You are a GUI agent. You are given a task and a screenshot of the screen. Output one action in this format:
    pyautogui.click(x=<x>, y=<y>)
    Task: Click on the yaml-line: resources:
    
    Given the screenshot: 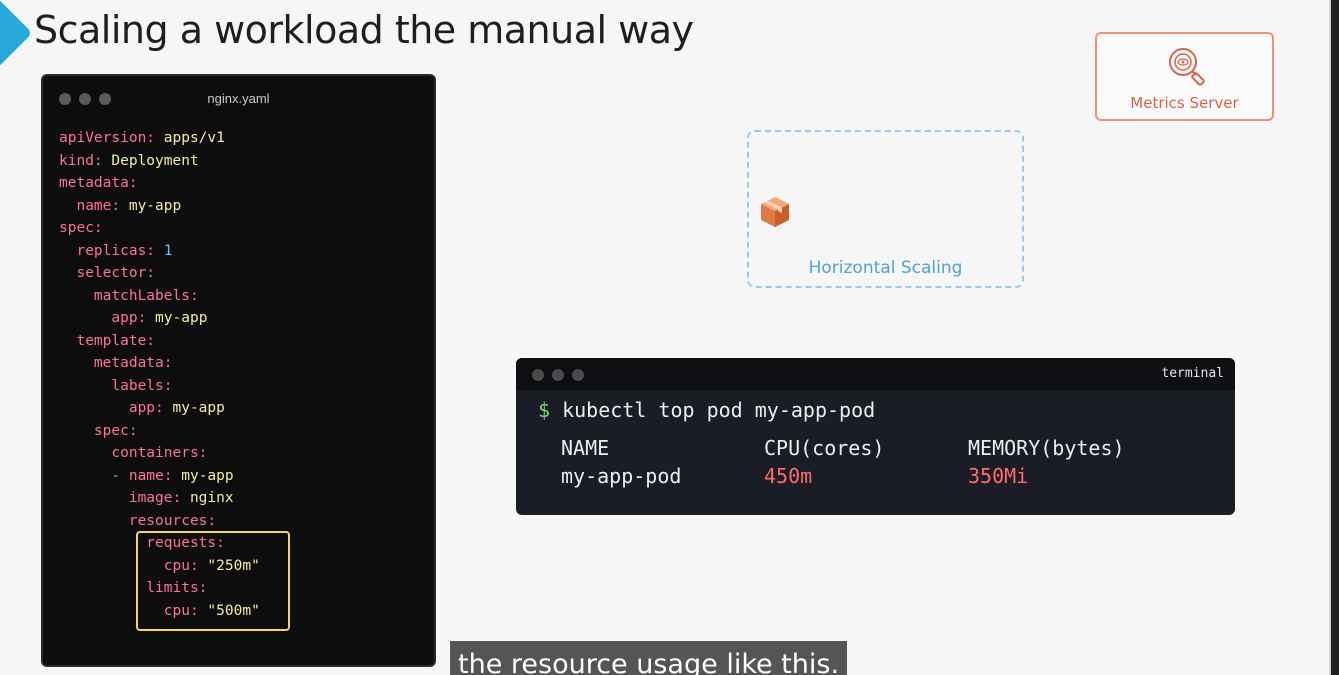 What is the action you would take?
    pyautogui.click(x=159, y=521)
    